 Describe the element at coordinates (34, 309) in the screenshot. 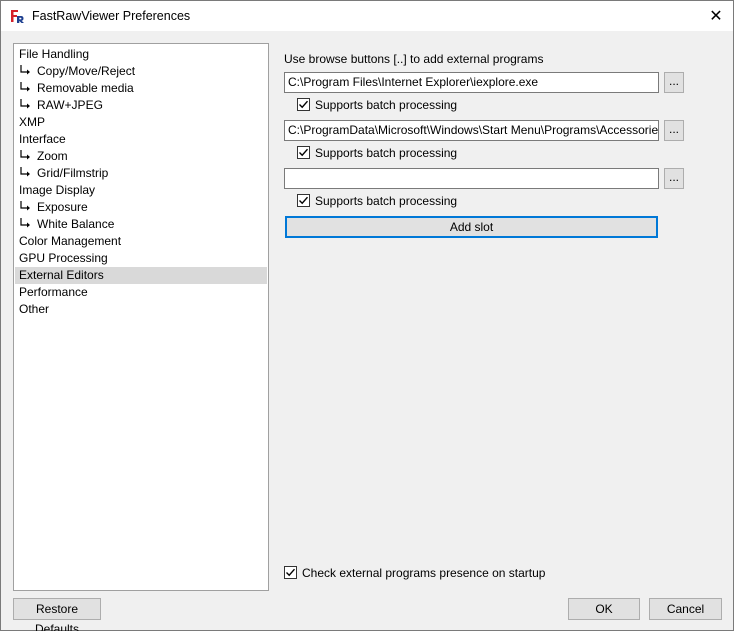

I see `nav-item-label: Other` at that location.